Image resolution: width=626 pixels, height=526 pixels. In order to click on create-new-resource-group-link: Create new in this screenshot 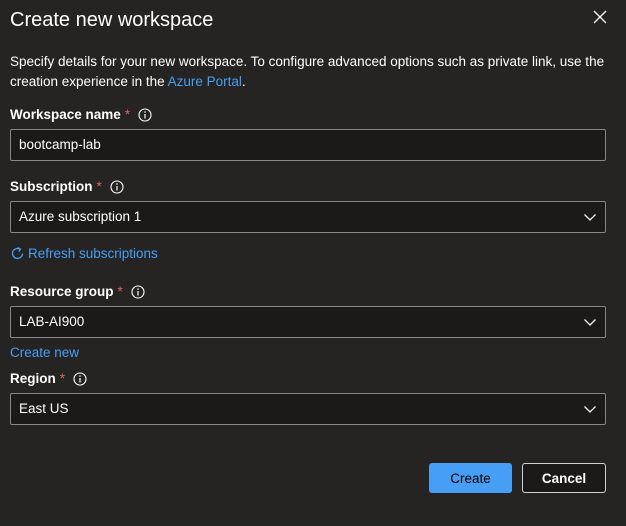, I will do `click(44, 352)`.